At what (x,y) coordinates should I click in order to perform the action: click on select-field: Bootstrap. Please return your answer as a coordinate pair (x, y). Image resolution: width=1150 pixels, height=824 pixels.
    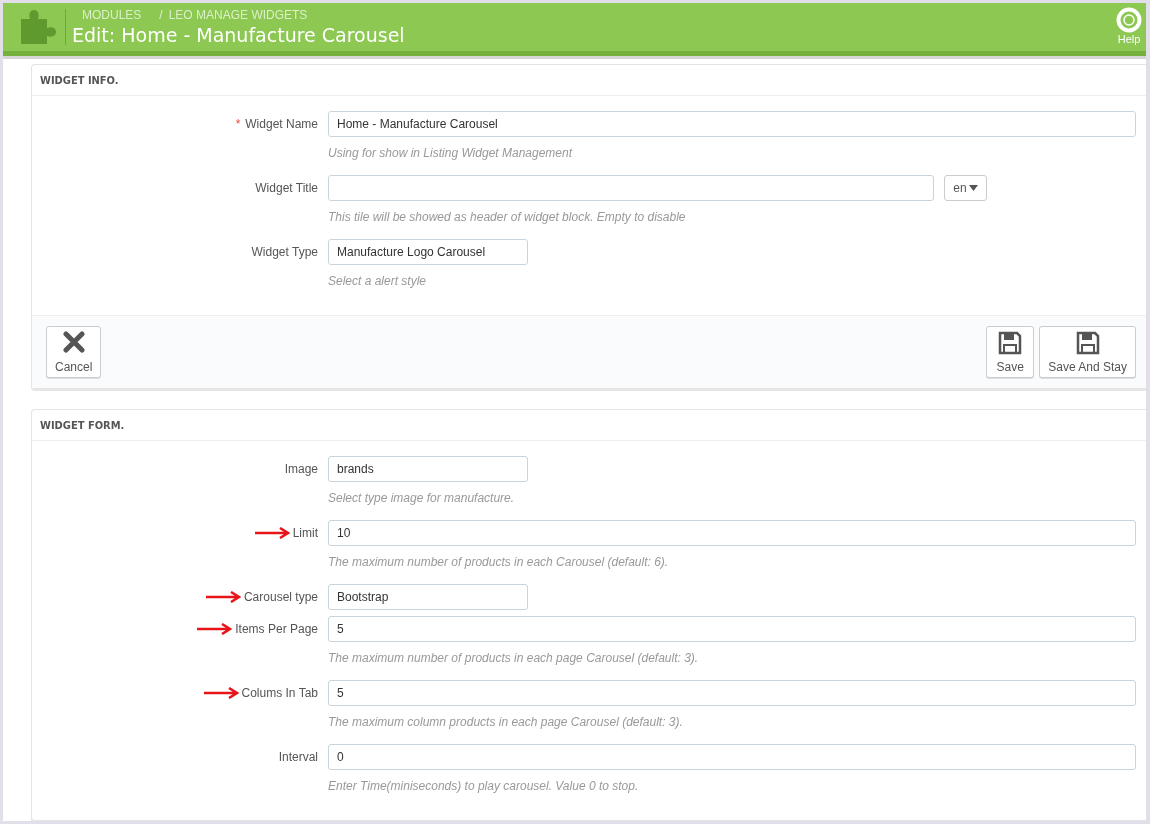
    Looking at the image, I should click on (428, 597).